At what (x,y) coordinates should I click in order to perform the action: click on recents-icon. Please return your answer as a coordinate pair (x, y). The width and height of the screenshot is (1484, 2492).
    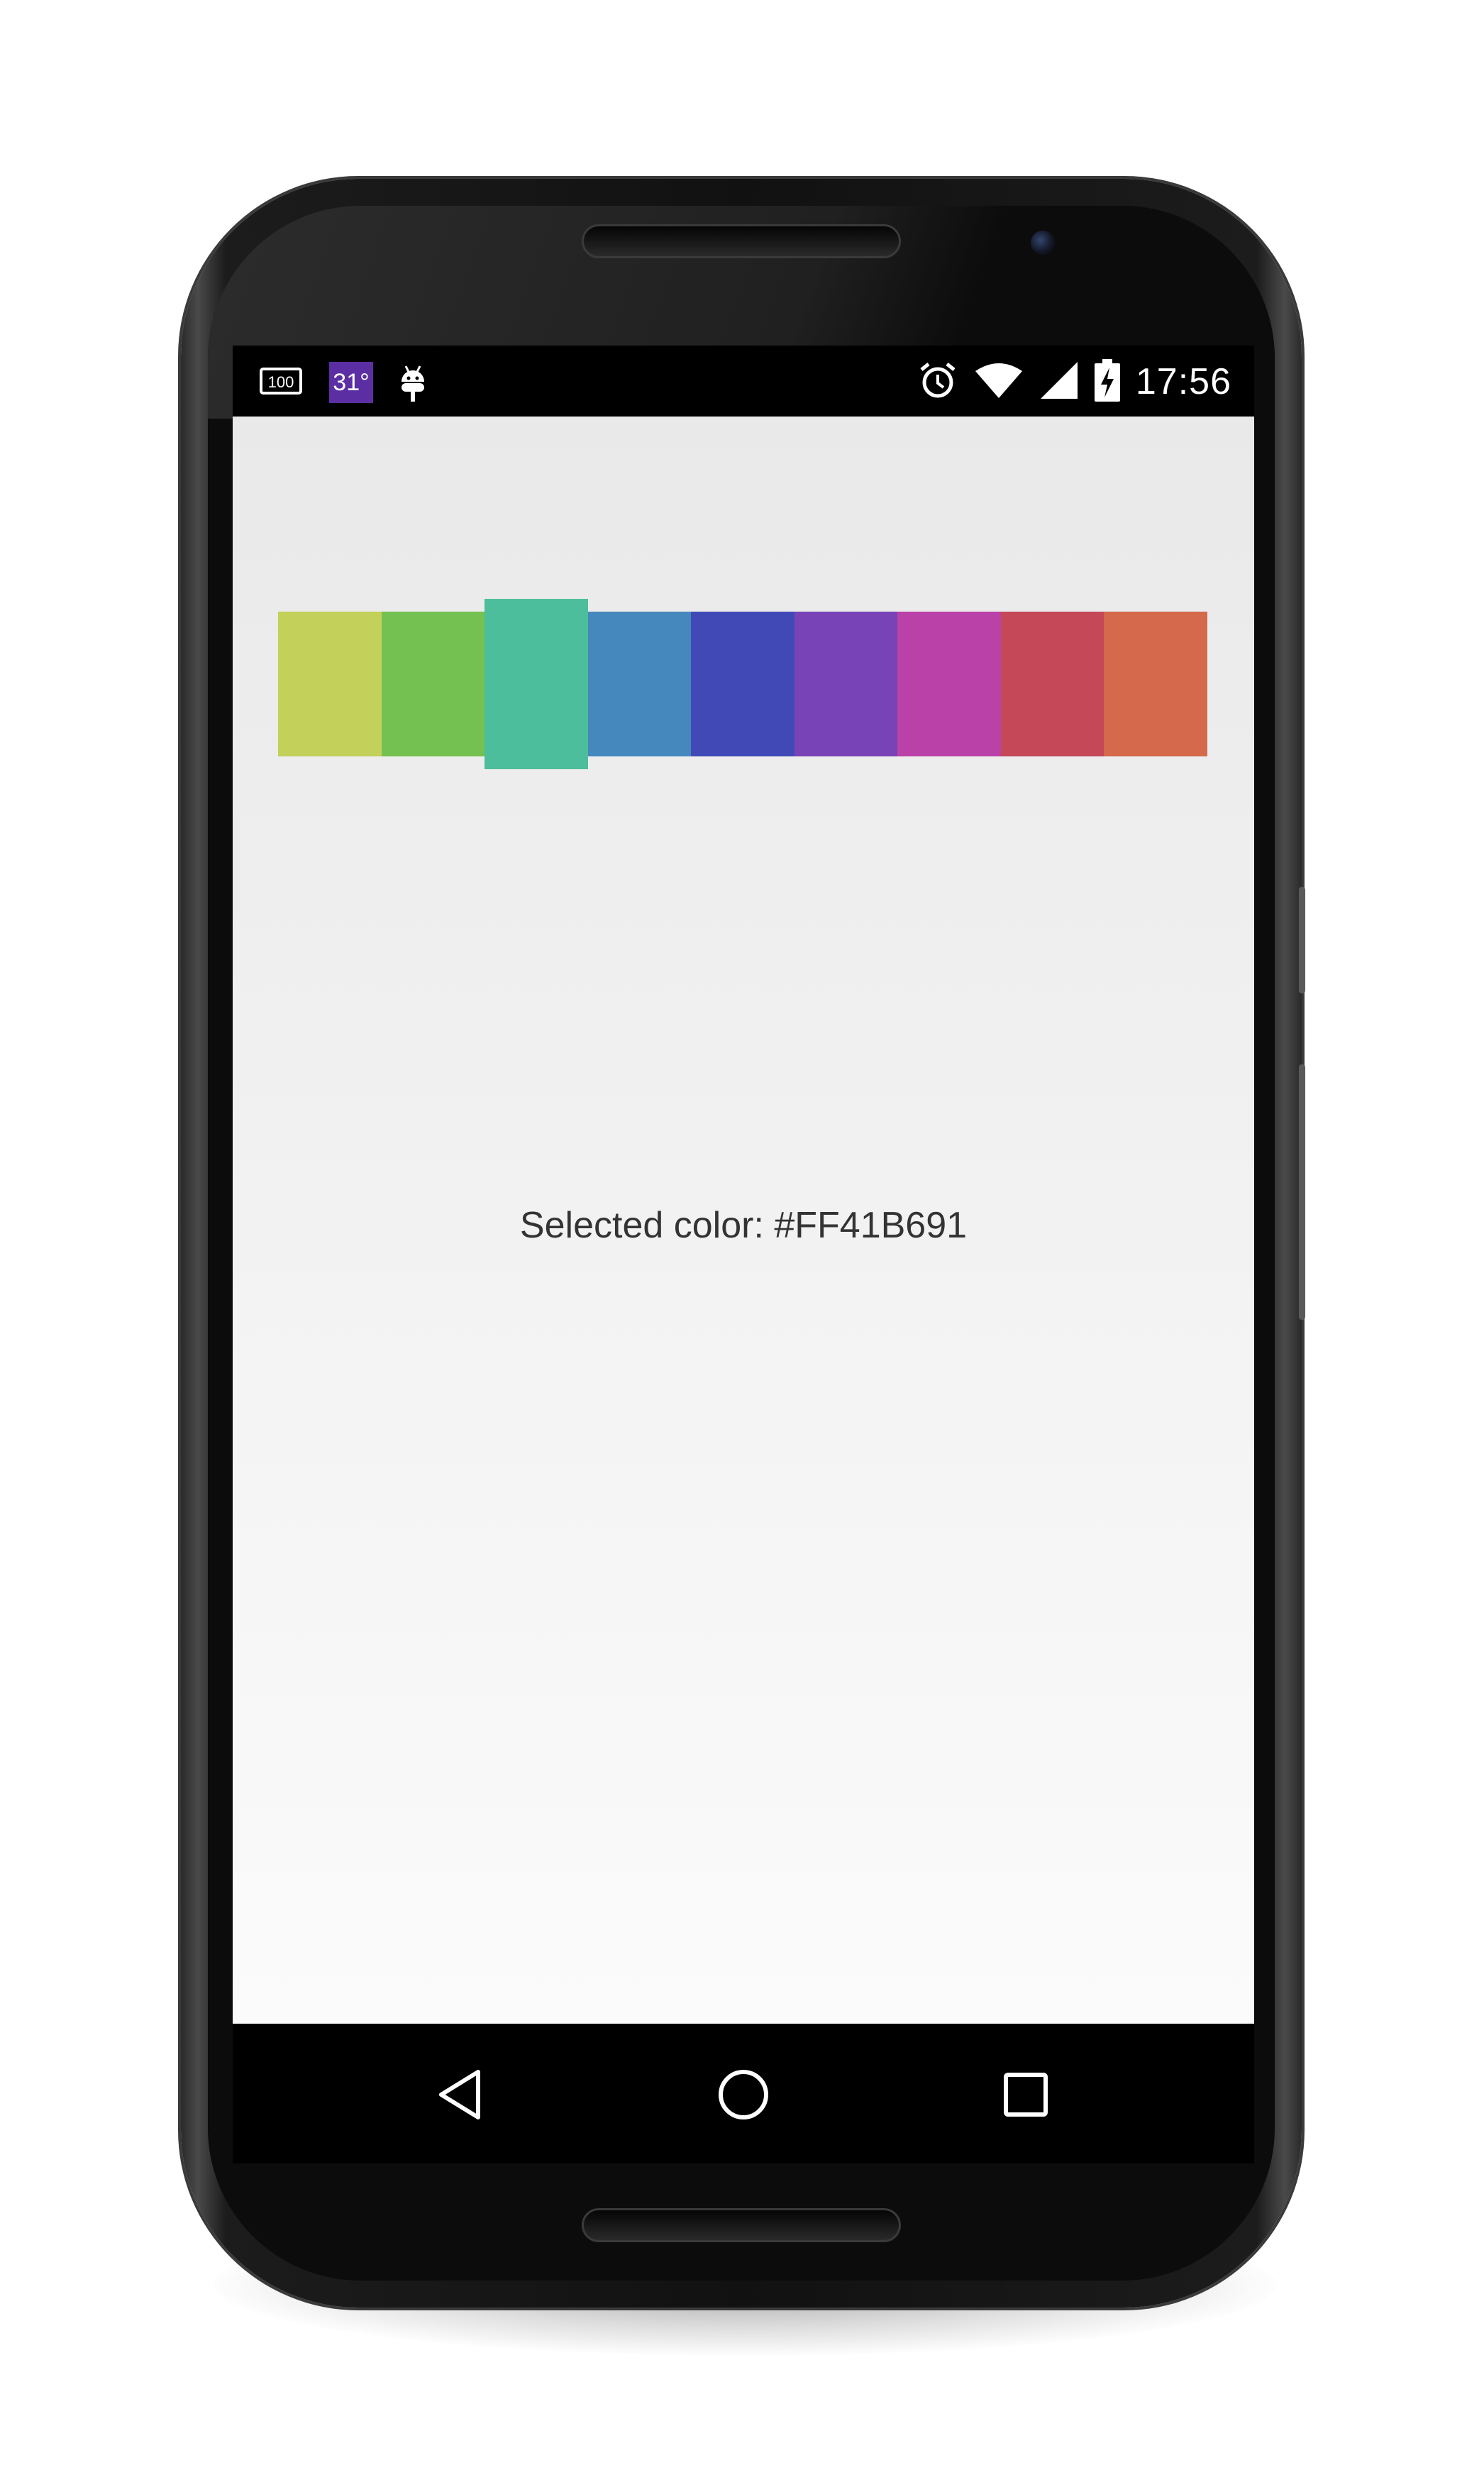
    Looking at the image, I should click on (1026, 2095).